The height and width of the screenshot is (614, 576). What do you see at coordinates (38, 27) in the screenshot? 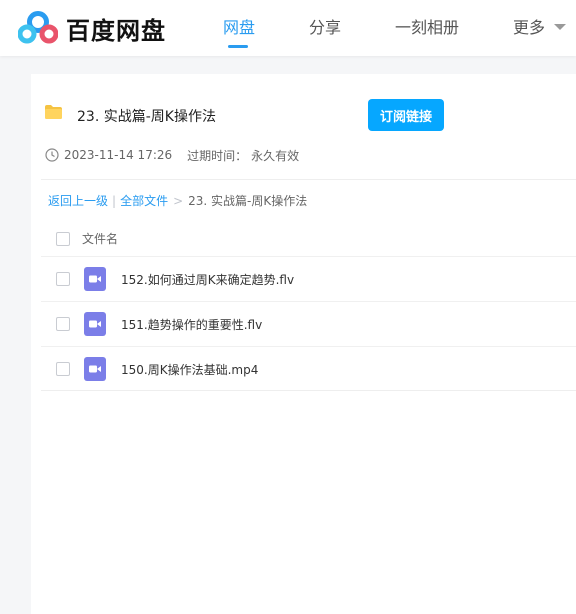
I see `baidu-netdisk-logo-icon` at bounding box center [38, 27].